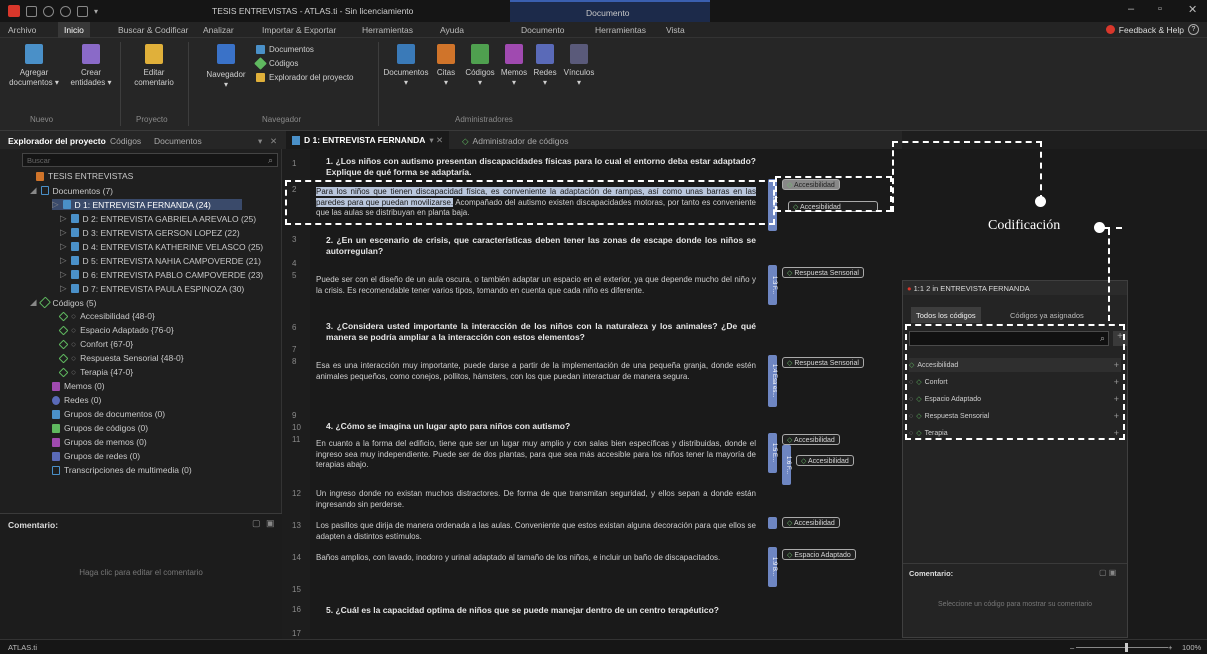 The image size is (1207, 654). I want to click on document-groups-label: Grupos de documentos (0), so click(115, 414).